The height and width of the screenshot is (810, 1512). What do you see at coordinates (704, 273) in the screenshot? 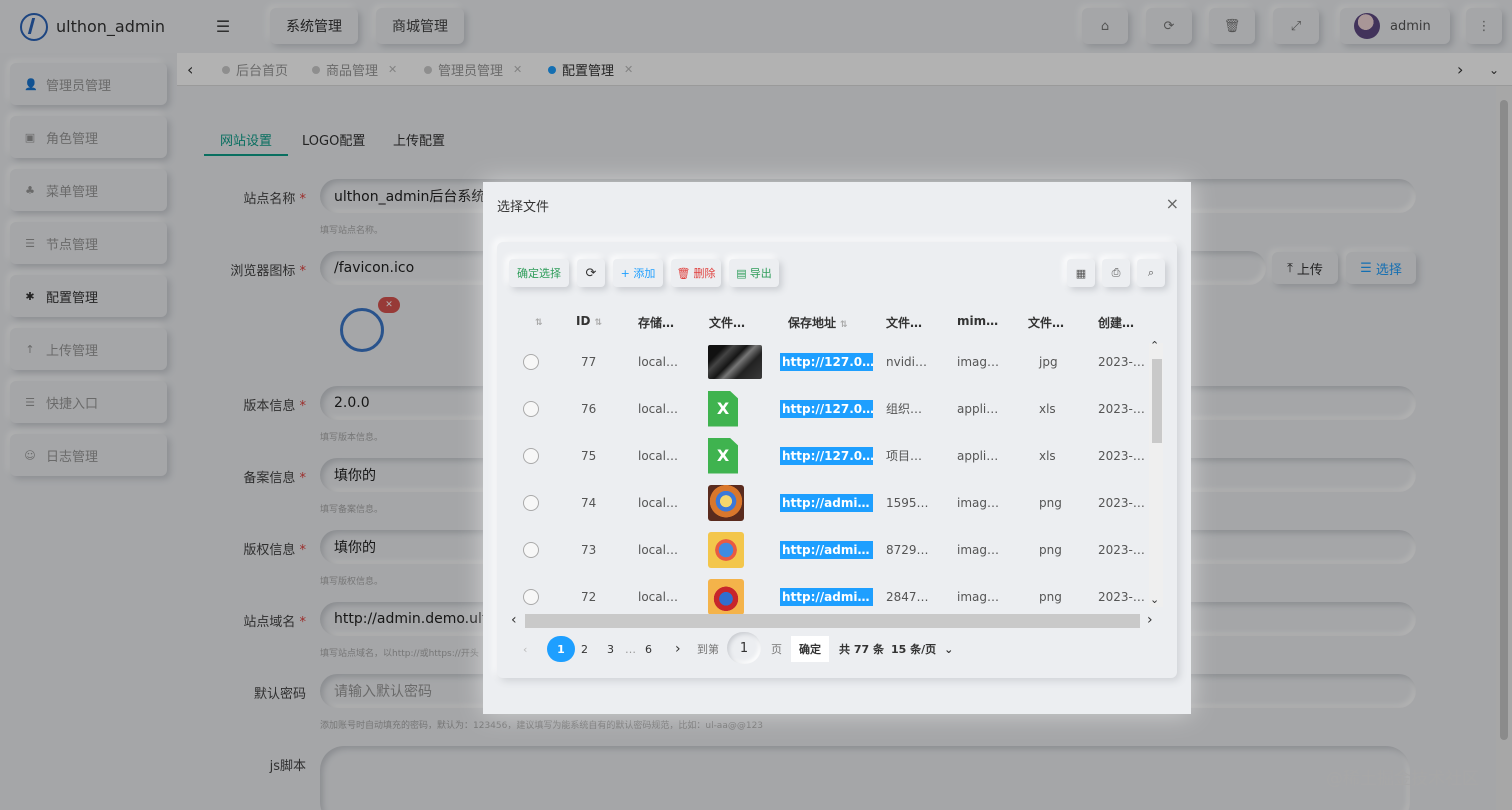
I see `delete-label: 删除` at bounding box center [704, 273].